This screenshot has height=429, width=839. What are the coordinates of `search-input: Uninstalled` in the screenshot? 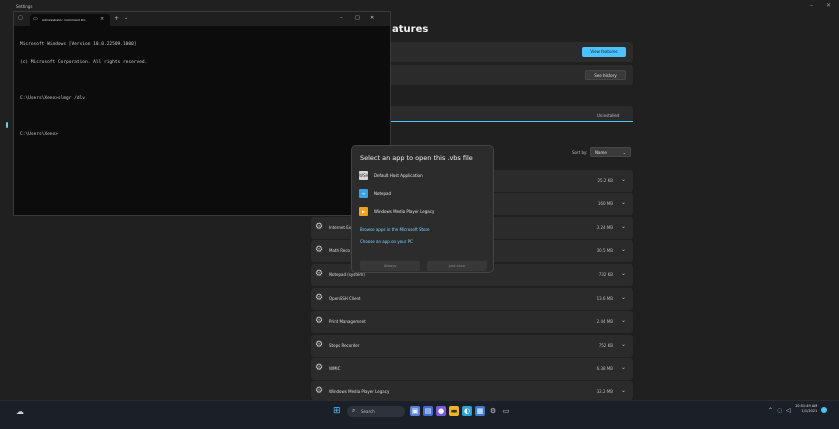 It's located at (608, 115).